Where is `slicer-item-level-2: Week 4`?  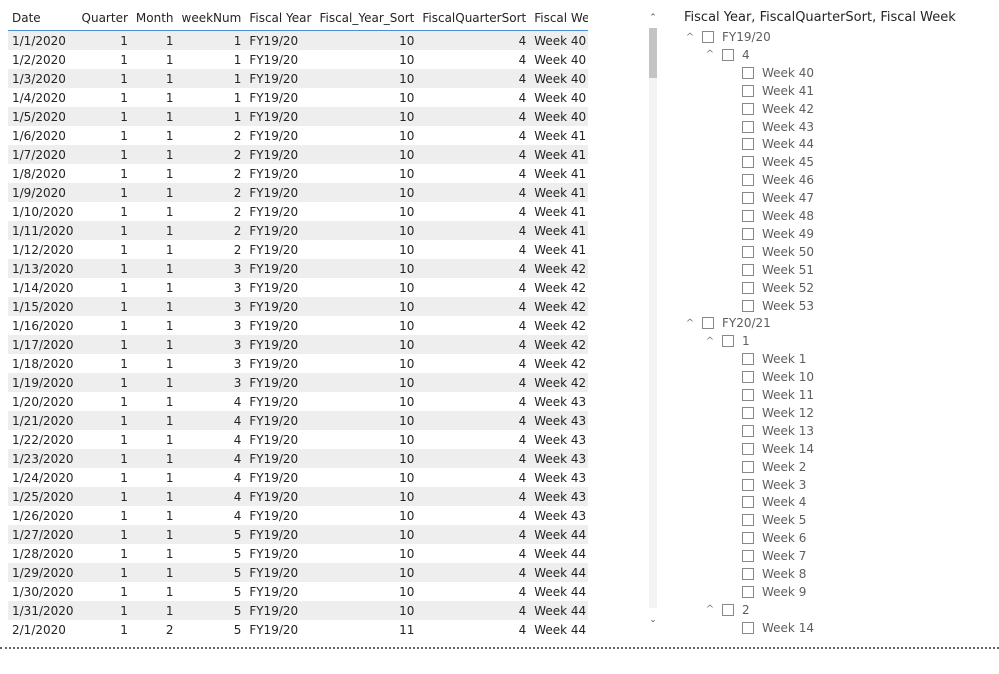 slicer-item-level-2: Week 4 is located at coordinates (774, 502).